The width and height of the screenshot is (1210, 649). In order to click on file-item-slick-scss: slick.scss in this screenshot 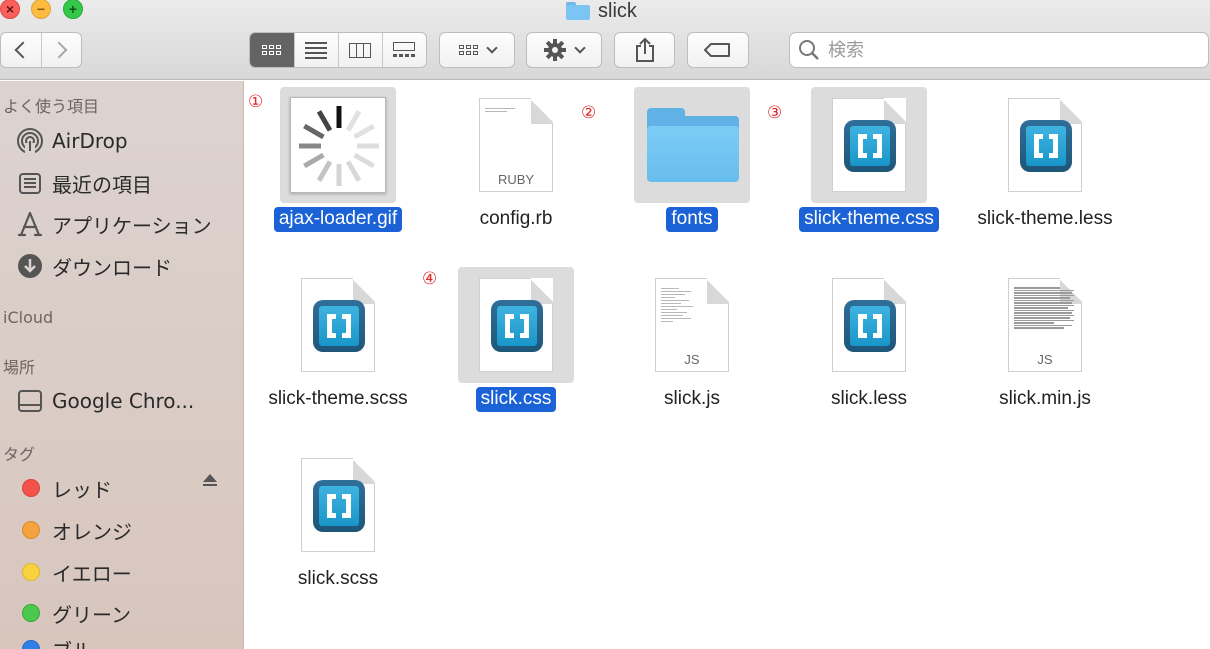, I will do `click(338, 526)`.